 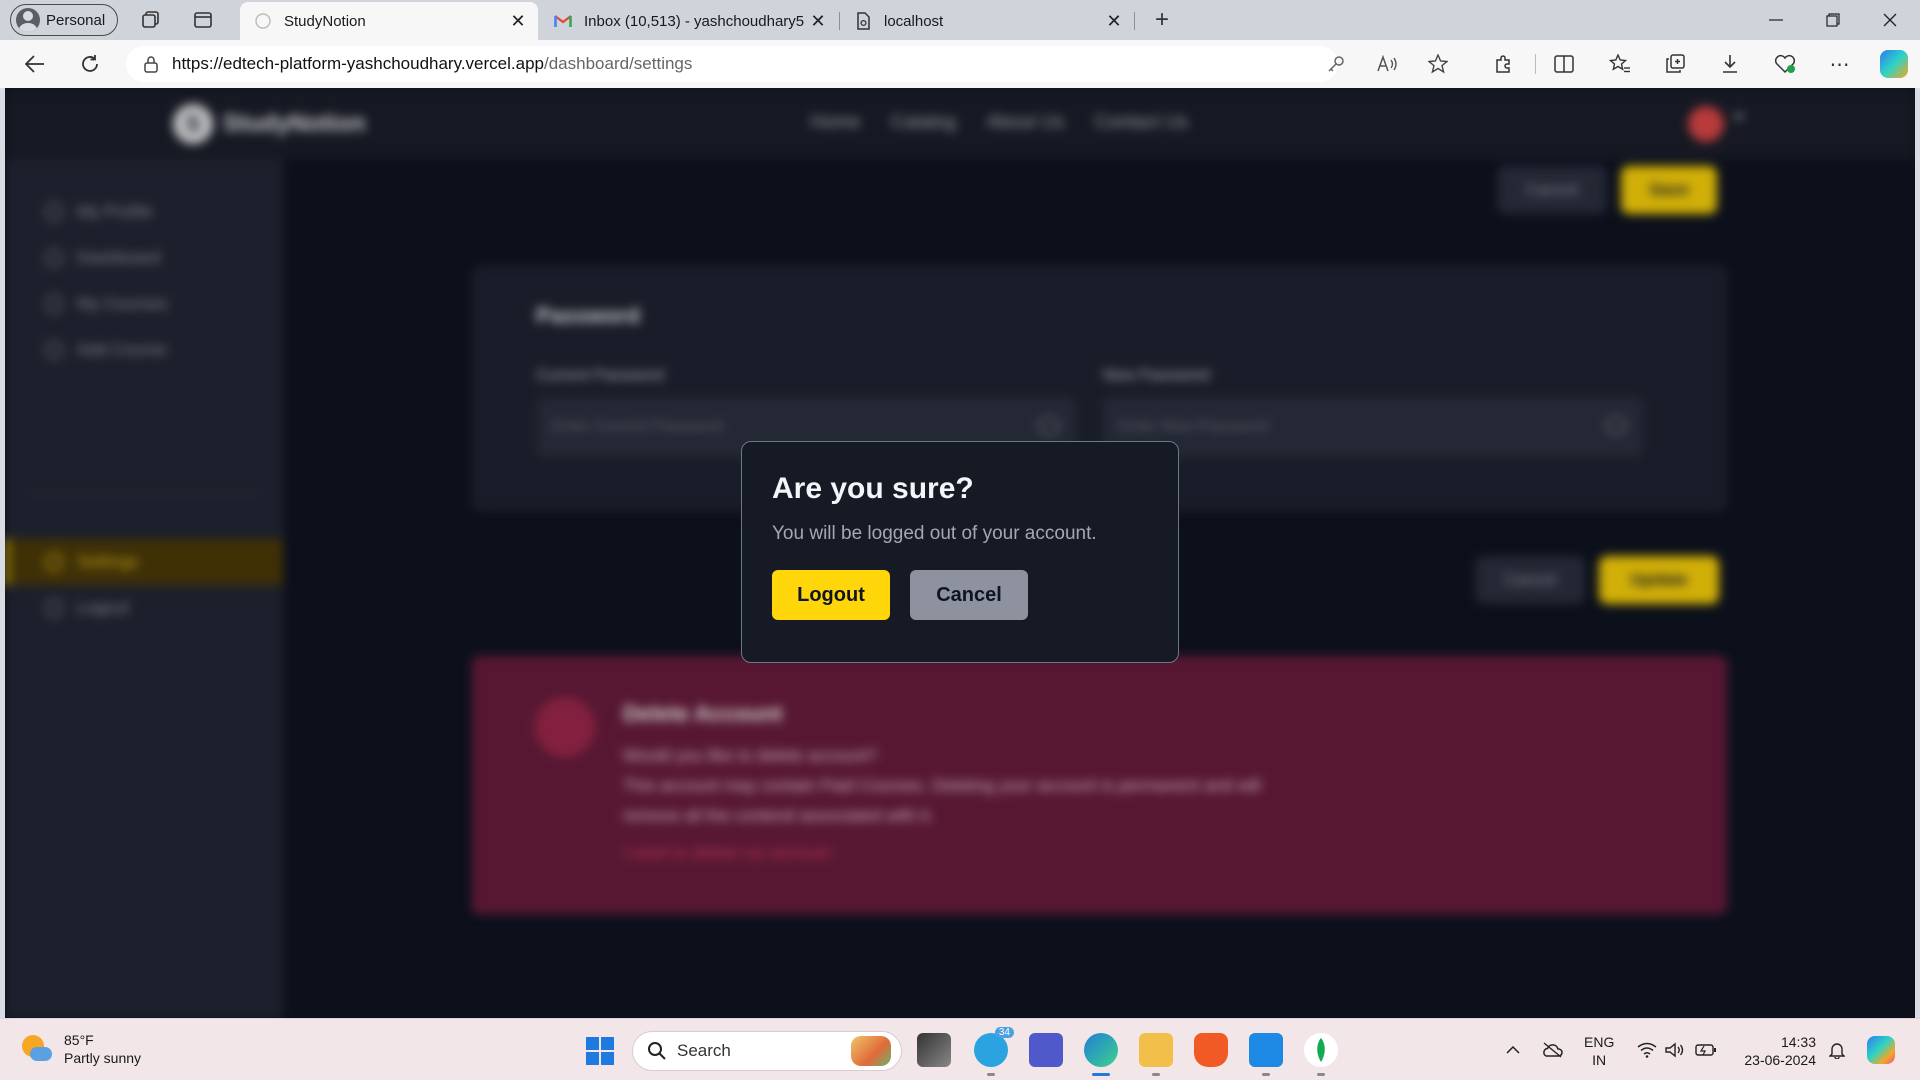 I want to click on telegram-badge: 34, so click(x=1004, y=1032).